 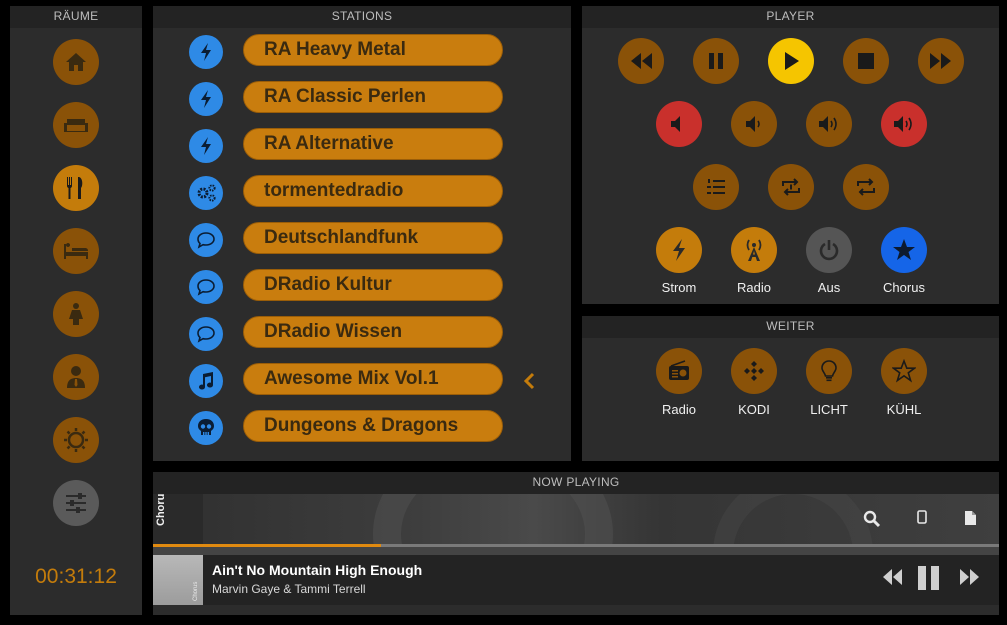 What do you see at coordinates (178, 519) in the screenshot?
I see `player-tab: Chorus.` at bounding box center [178, 519].